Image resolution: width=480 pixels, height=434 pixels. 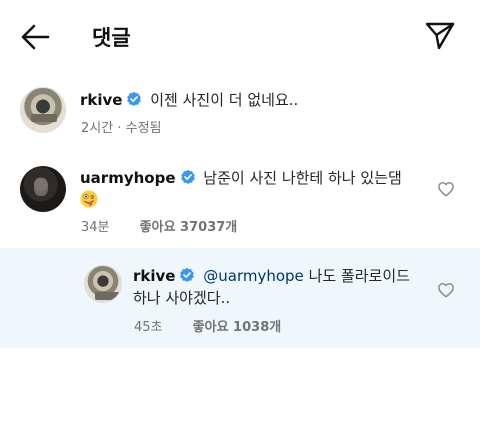 I want to click on share-button, so click(x=440, y=36).